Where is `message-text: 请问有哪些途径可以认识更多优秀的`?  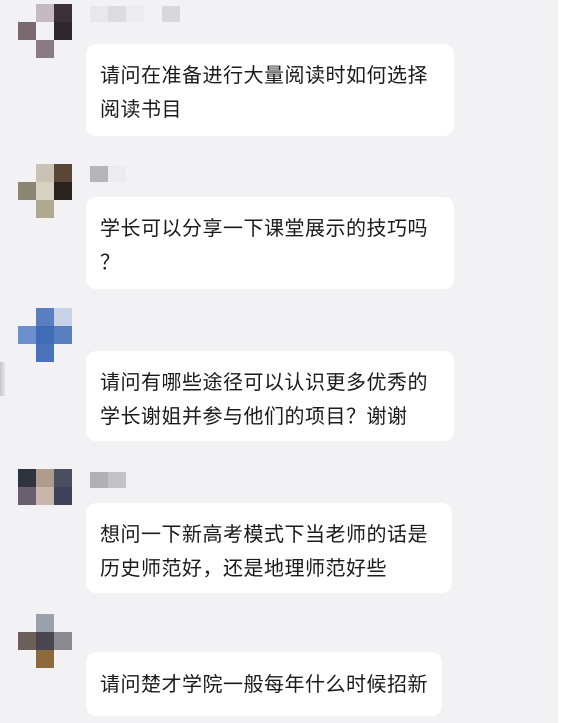
message-text: 请问有哪些途径可以认识更多优秀的 is located at coordinates (264, 382).